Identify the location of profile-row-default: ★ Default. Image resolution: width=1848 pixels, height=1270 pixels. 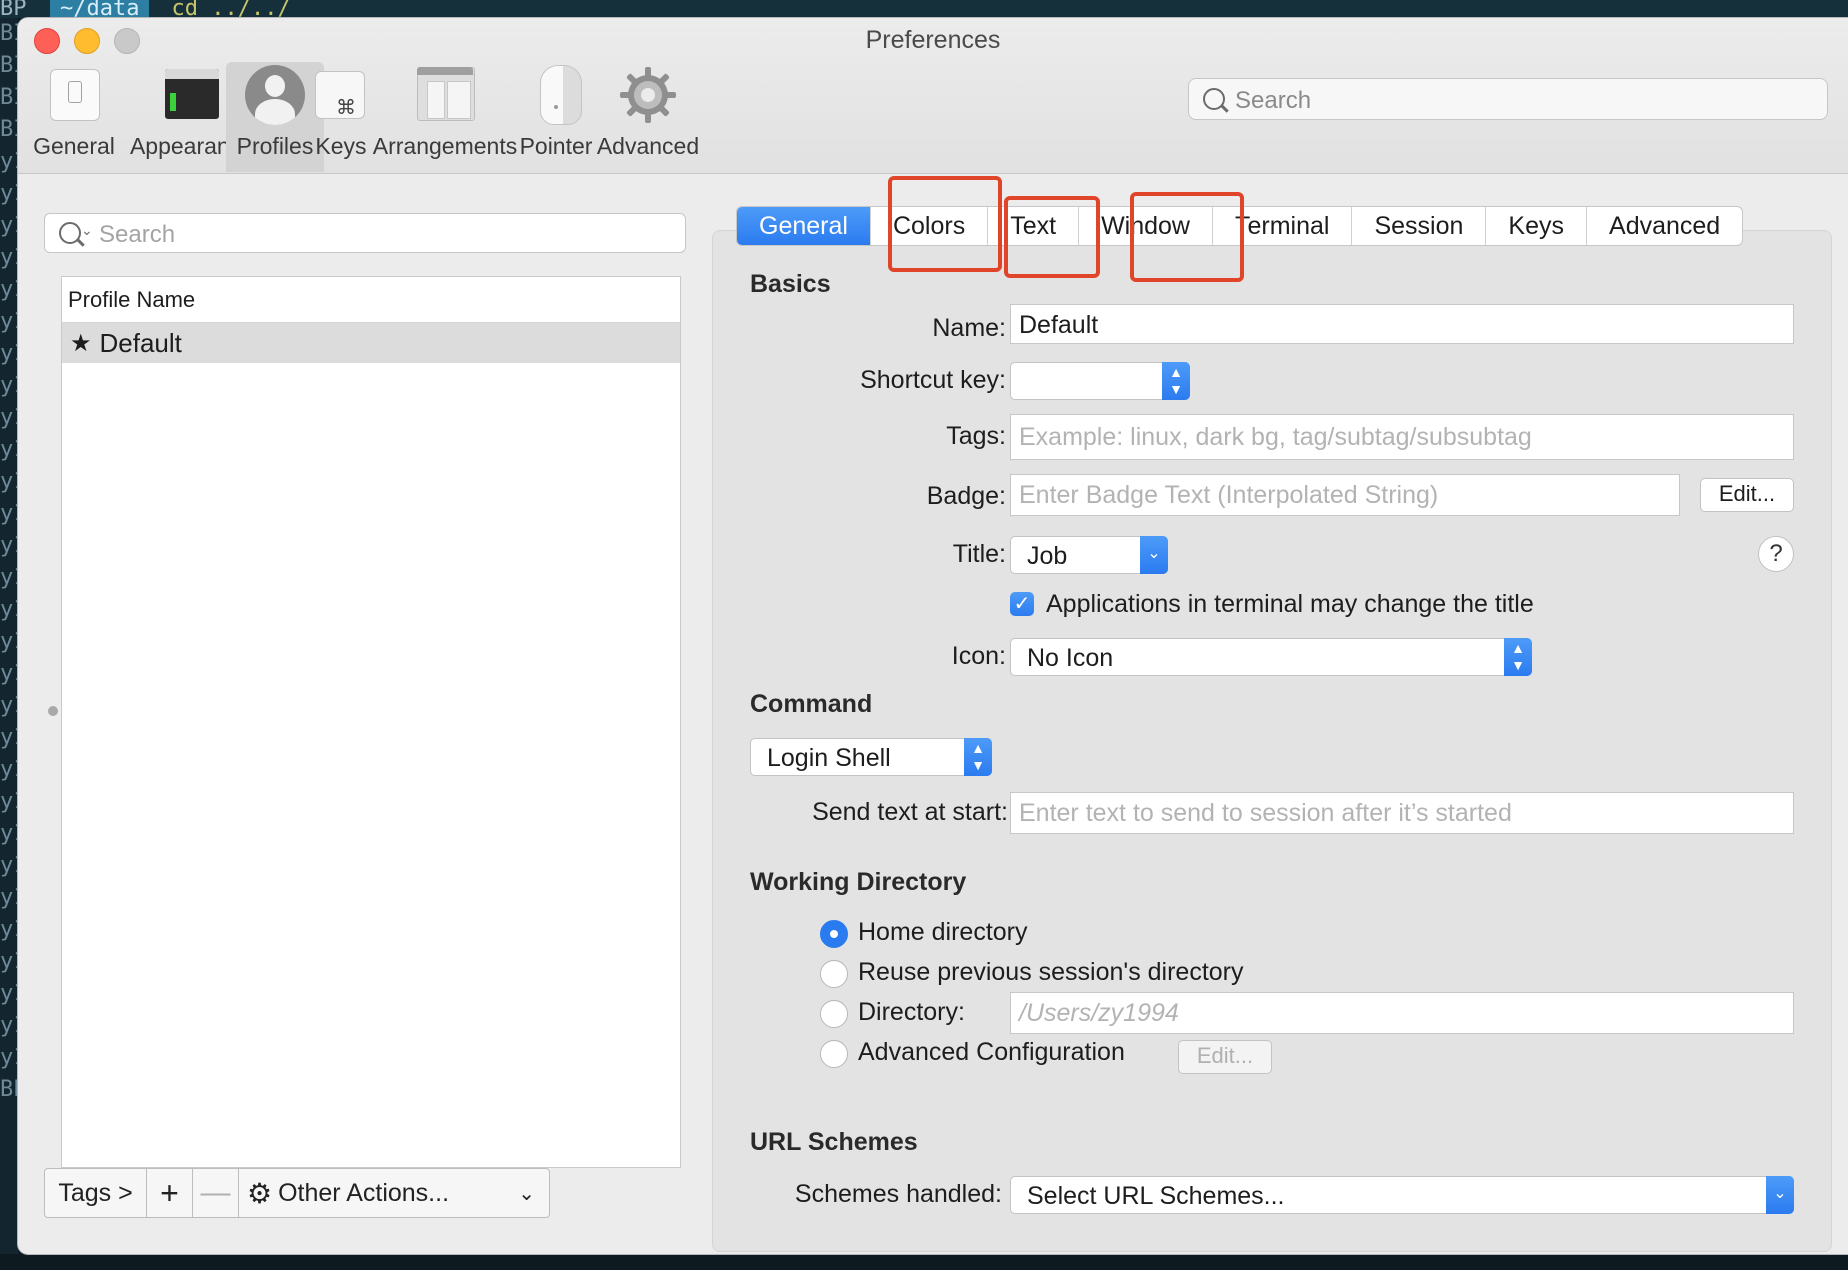
(371, 343).